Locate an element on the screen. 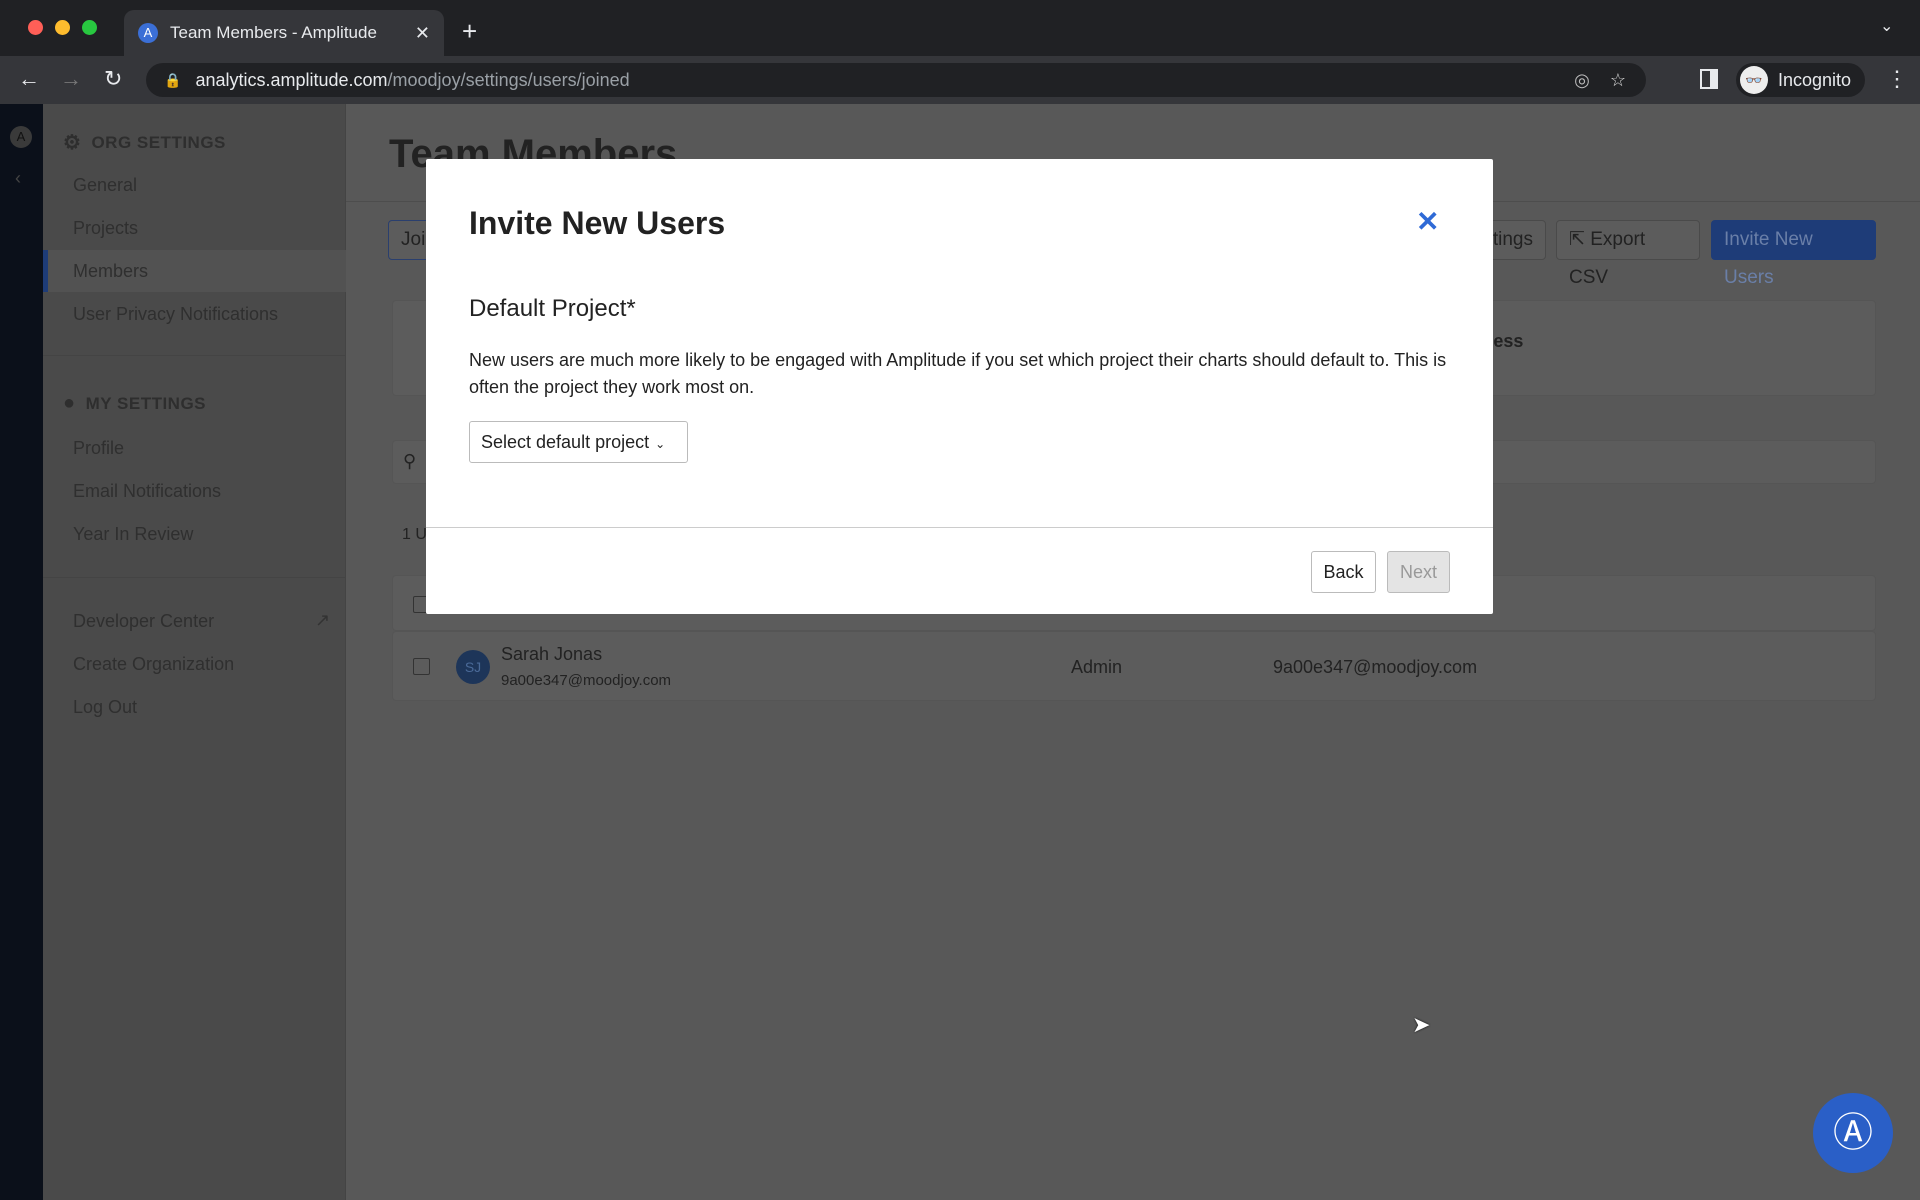 The image size is (1920, 1200). close-tab-icon: ✕ is located at coordinates (422, 33).